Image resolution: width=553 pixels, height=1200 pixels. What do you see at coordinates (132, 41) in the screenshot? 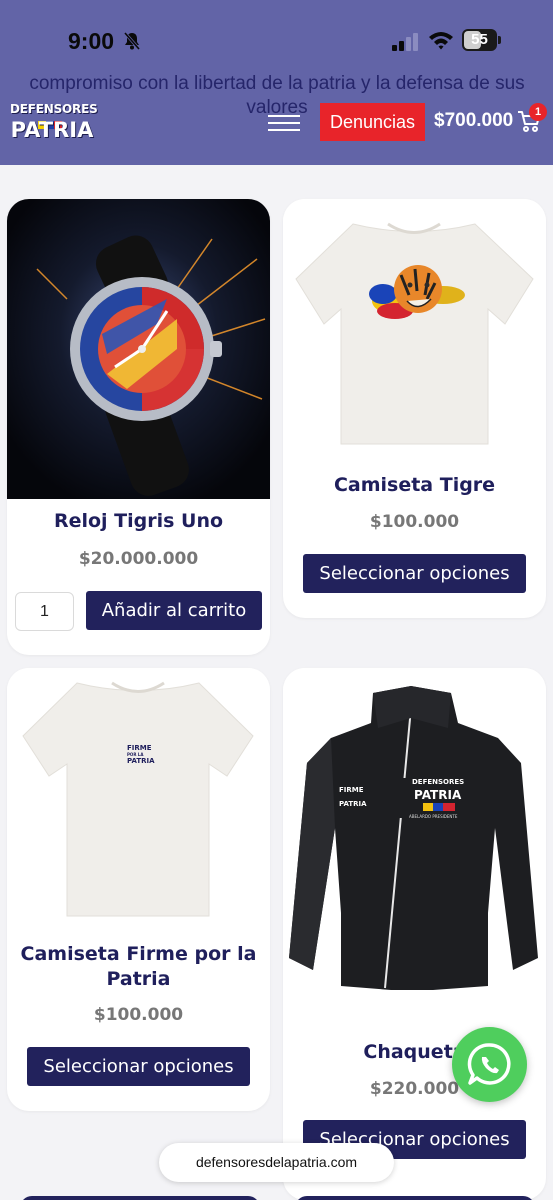
I see `bell-slash-icon` at bounding box center [132, 41].